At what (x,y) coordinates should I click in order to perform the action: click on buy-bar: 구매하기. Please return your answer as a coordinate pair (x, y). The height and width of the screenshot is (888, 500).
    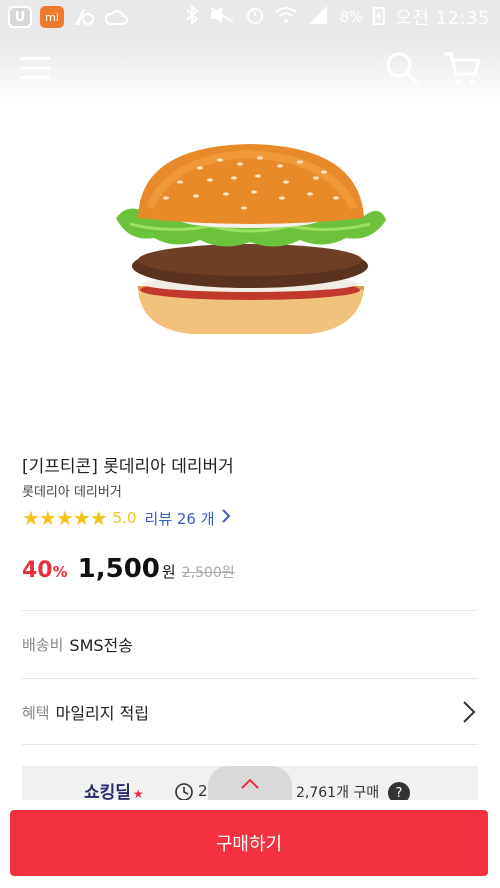
    Looking at the image, I should click on (250, 844).